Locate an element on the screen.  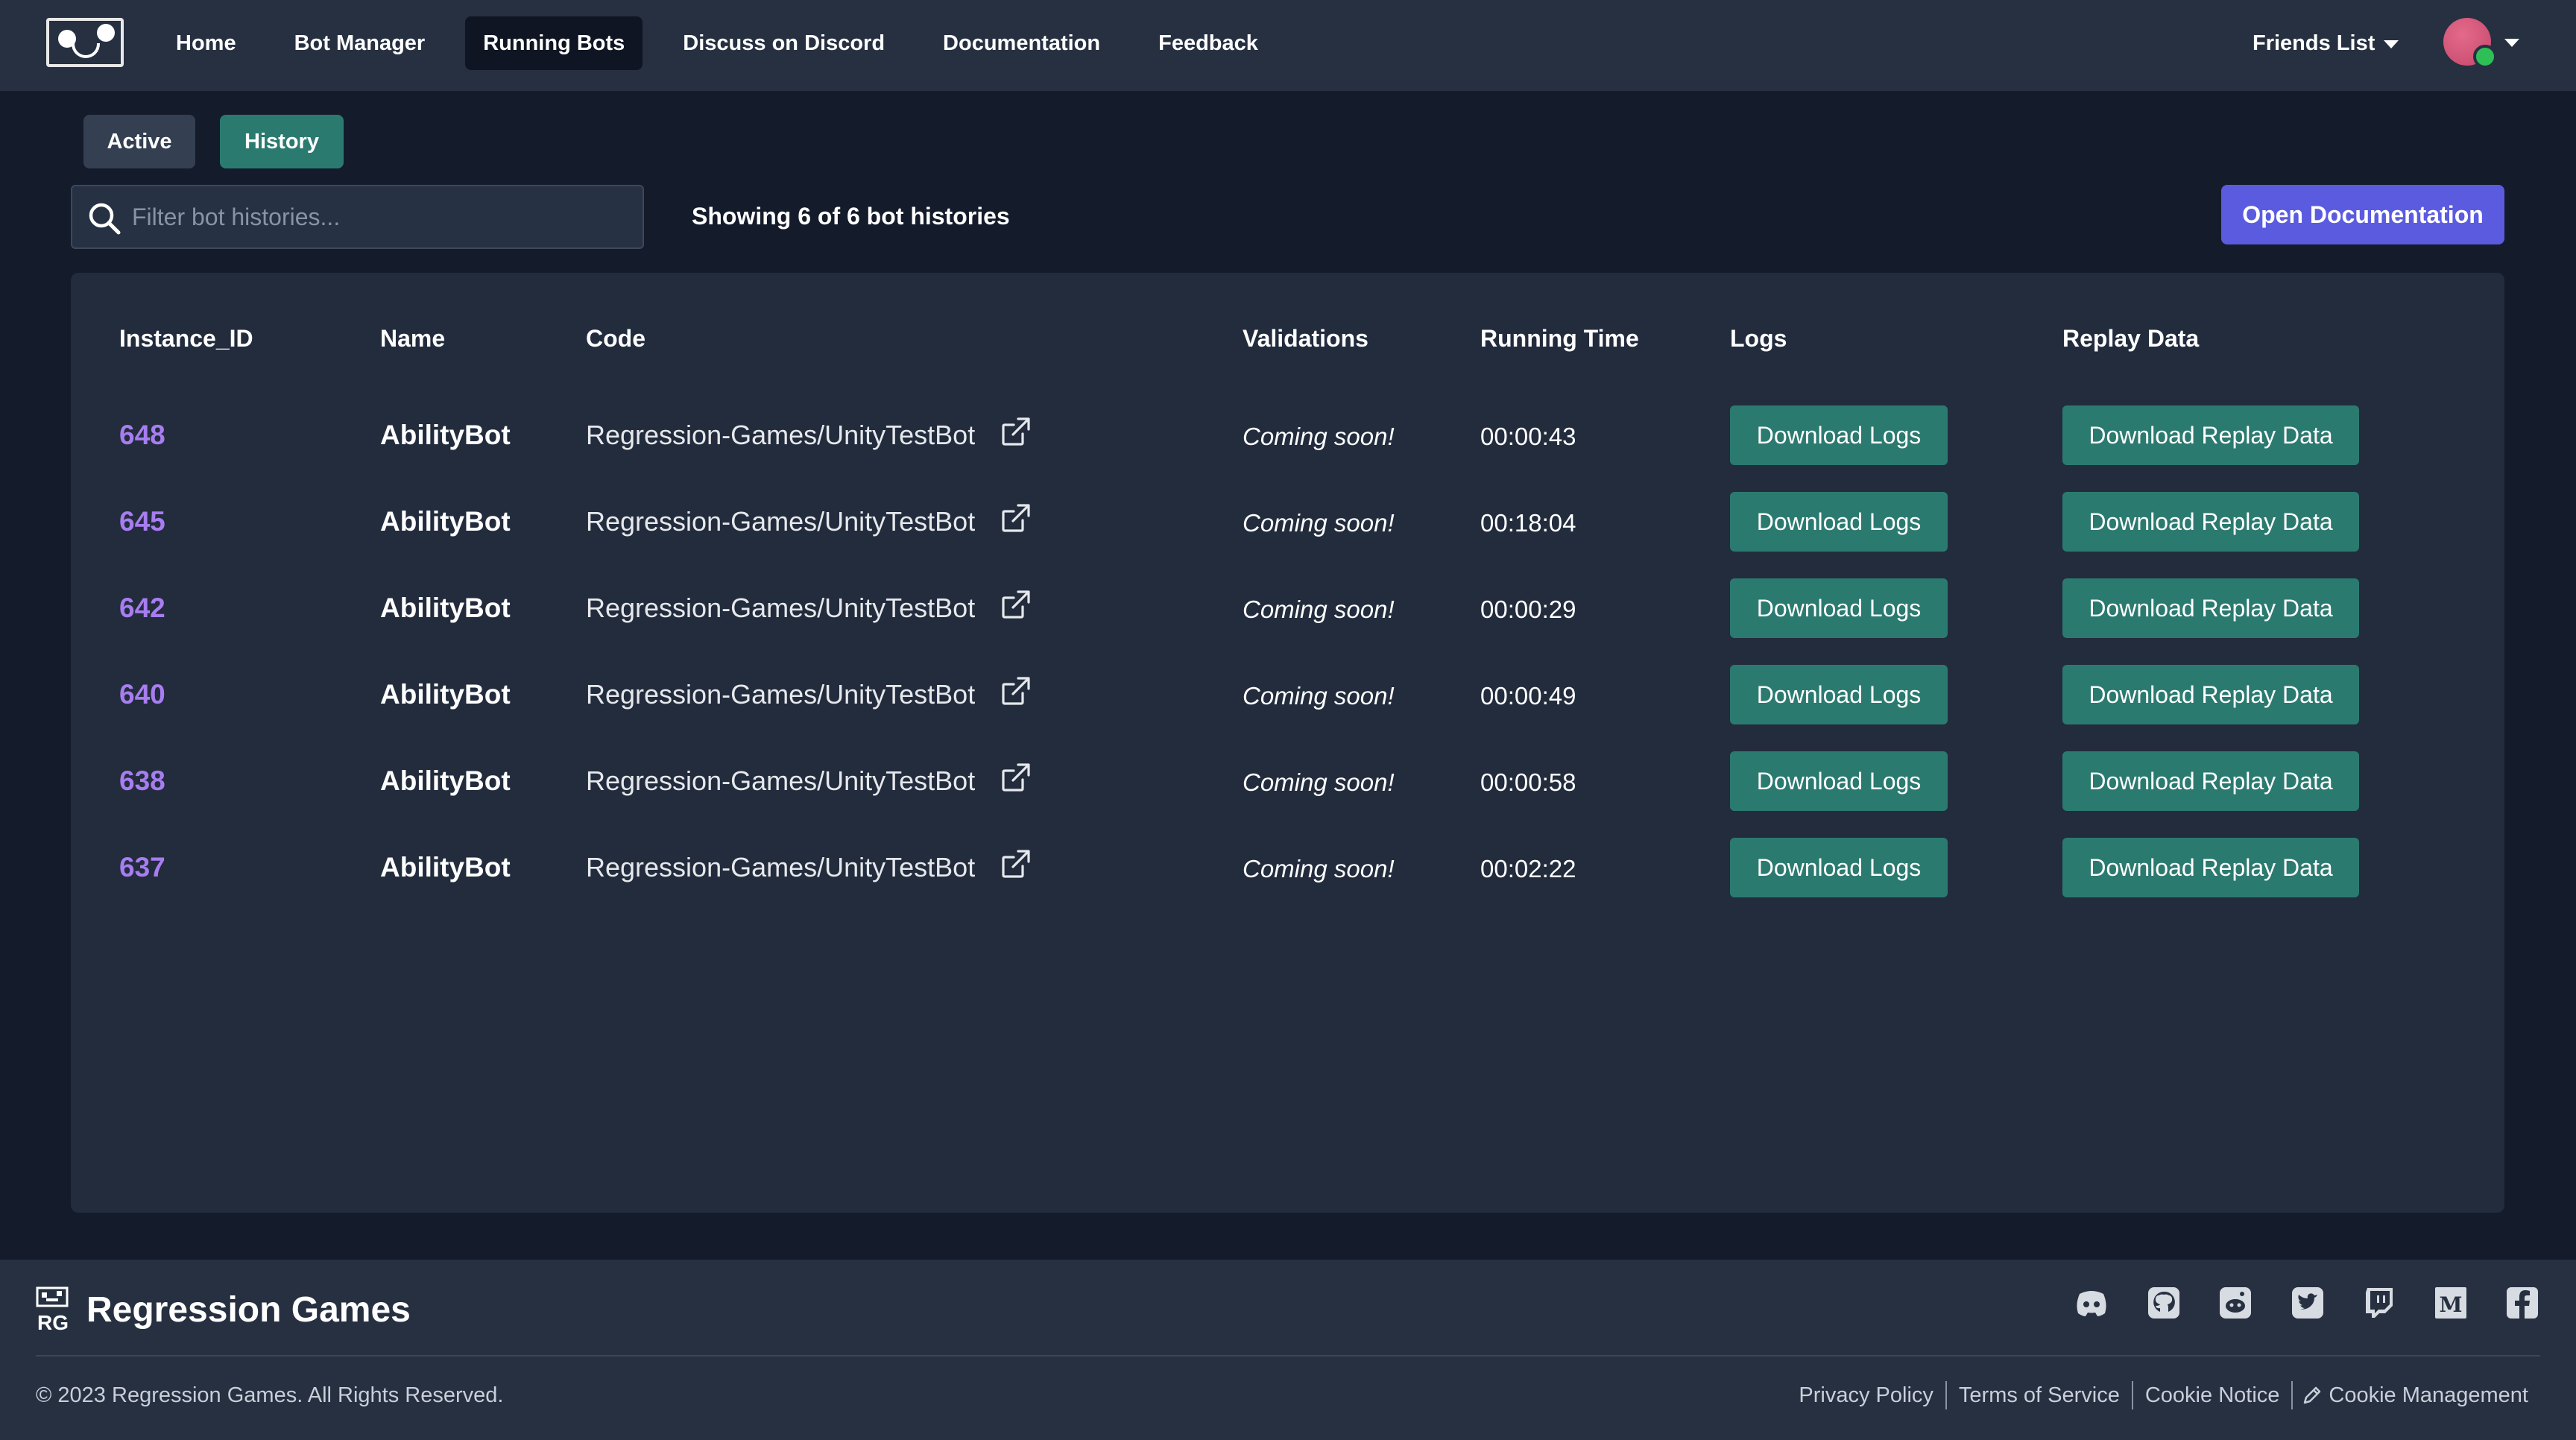
discord-icon is located at coordinates (2091, 1303).